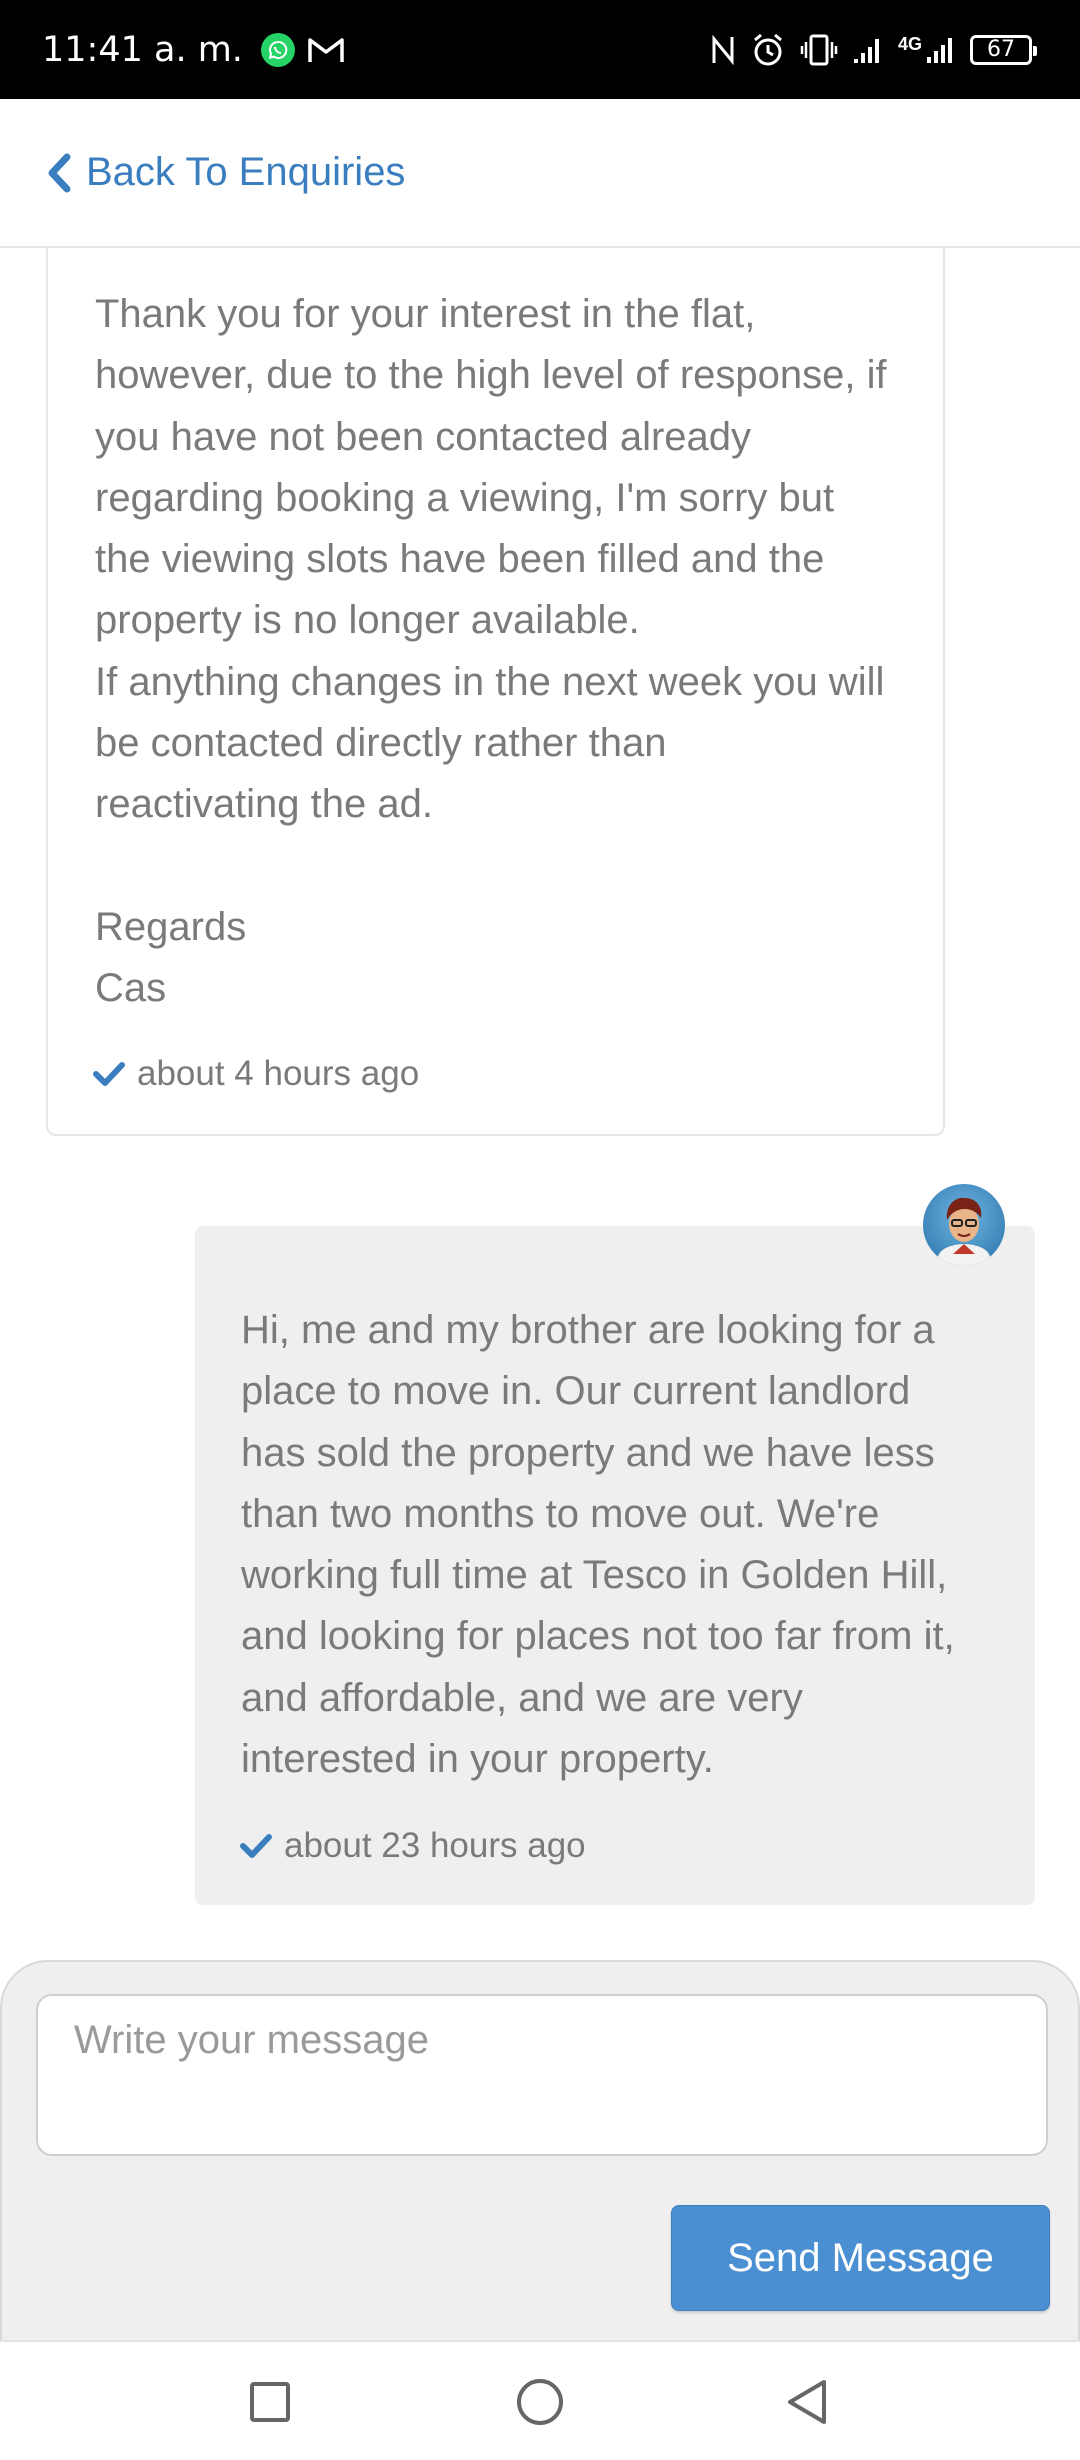 This screenshot has width=1080, height=2460. What do you see at coordinates (326, 49) in the screenshot?
I see `gmail-icon` at bounding box center [326, 49].